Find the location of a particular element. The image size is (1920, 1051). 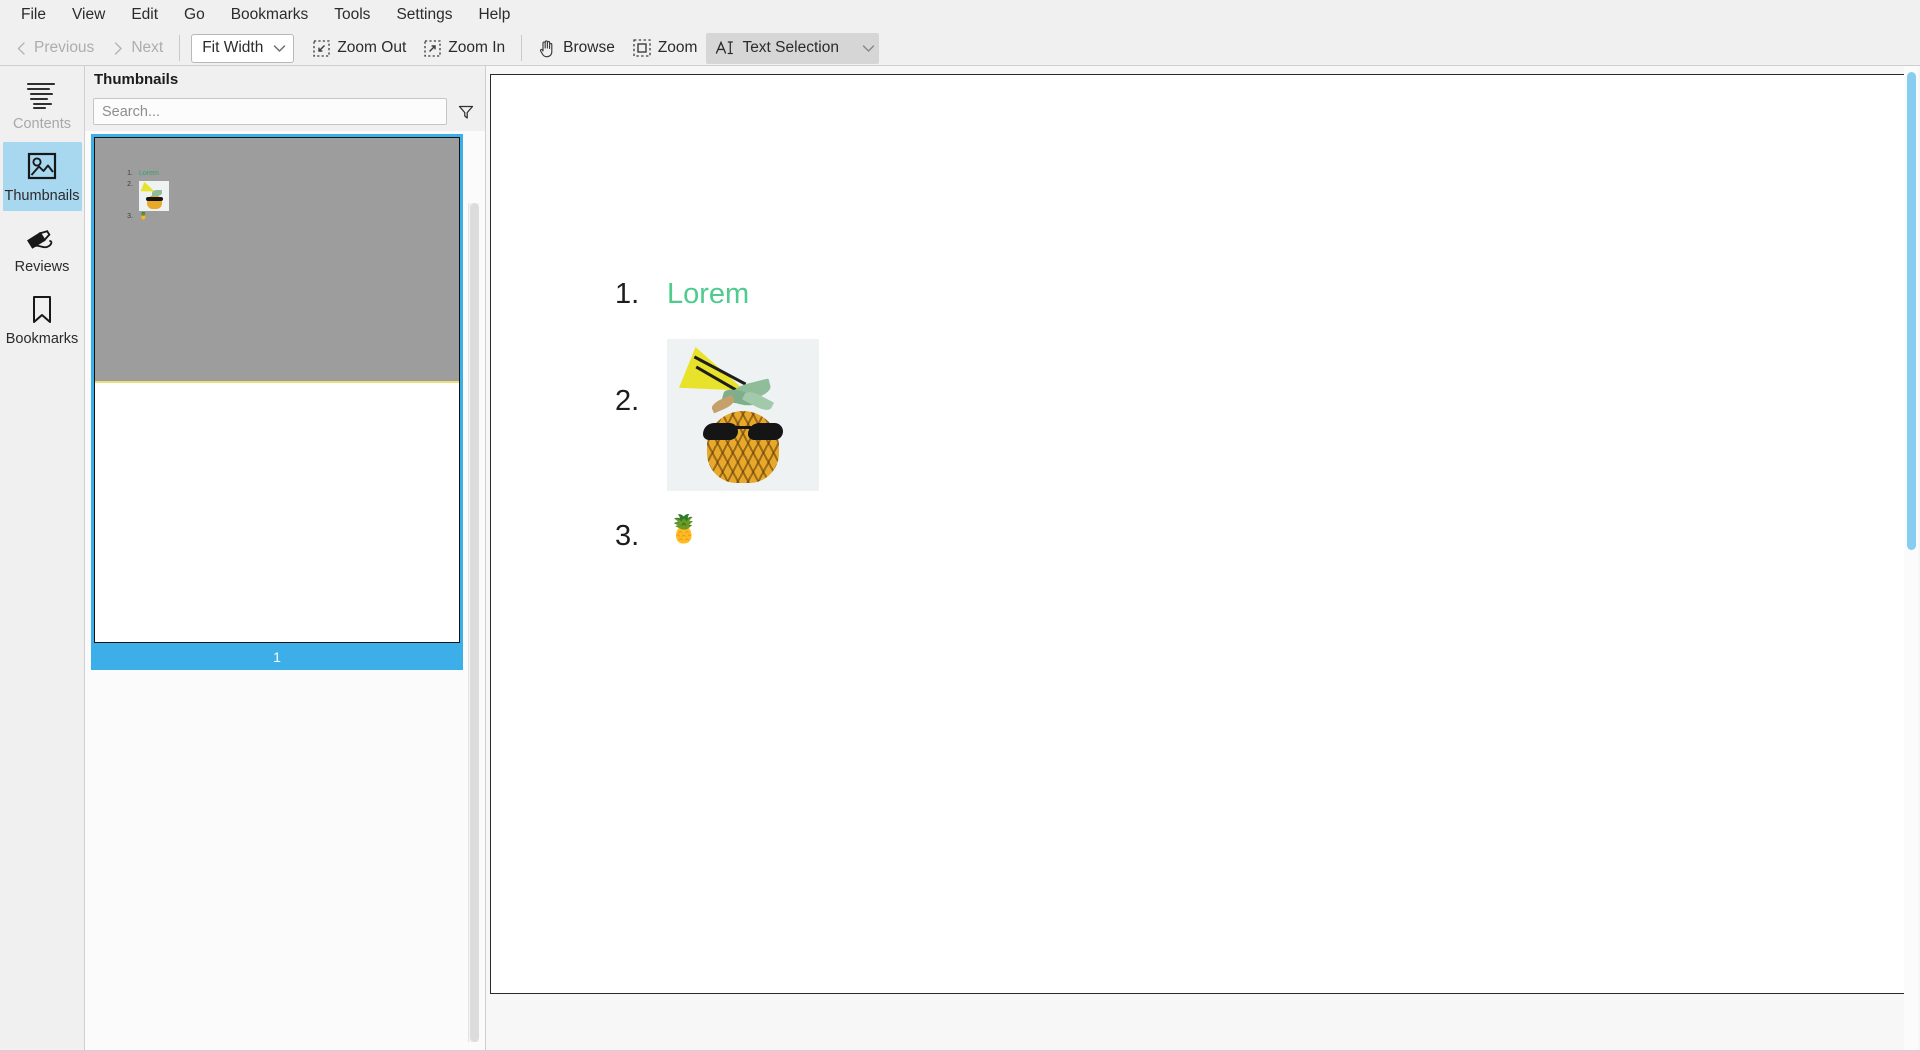

sidebar-item-bookmarks: Bookmarks is located at coordinates (42, 320).